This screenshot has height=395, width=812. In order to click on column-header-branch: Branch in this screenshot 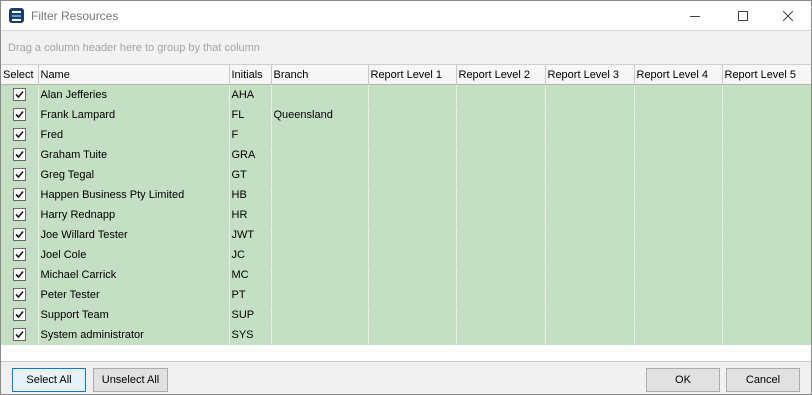, I will do `click(320, 75)`.